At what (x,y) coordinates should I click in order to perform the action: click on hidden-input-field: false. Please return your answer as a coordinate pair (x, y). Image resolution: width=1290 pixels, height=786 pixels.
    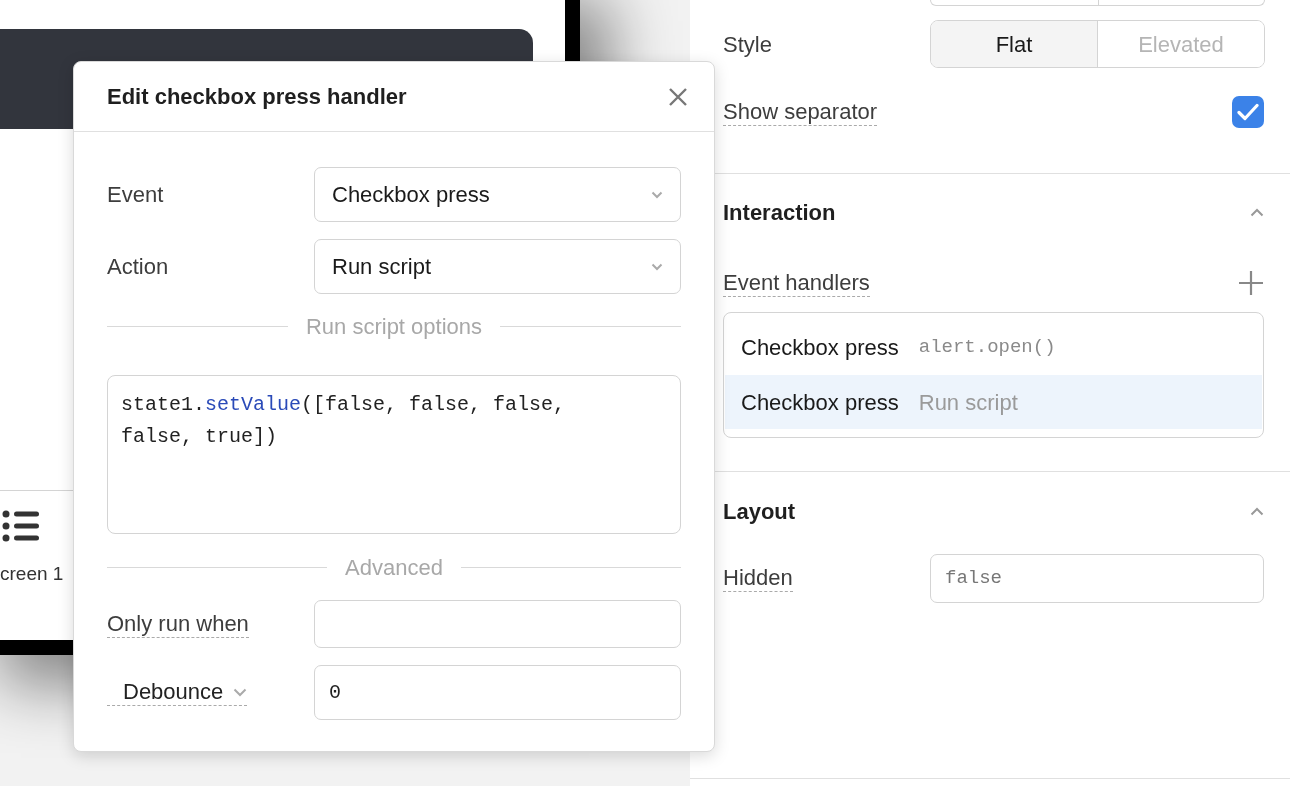
    Looking at the image, I should click on (1097, 578).